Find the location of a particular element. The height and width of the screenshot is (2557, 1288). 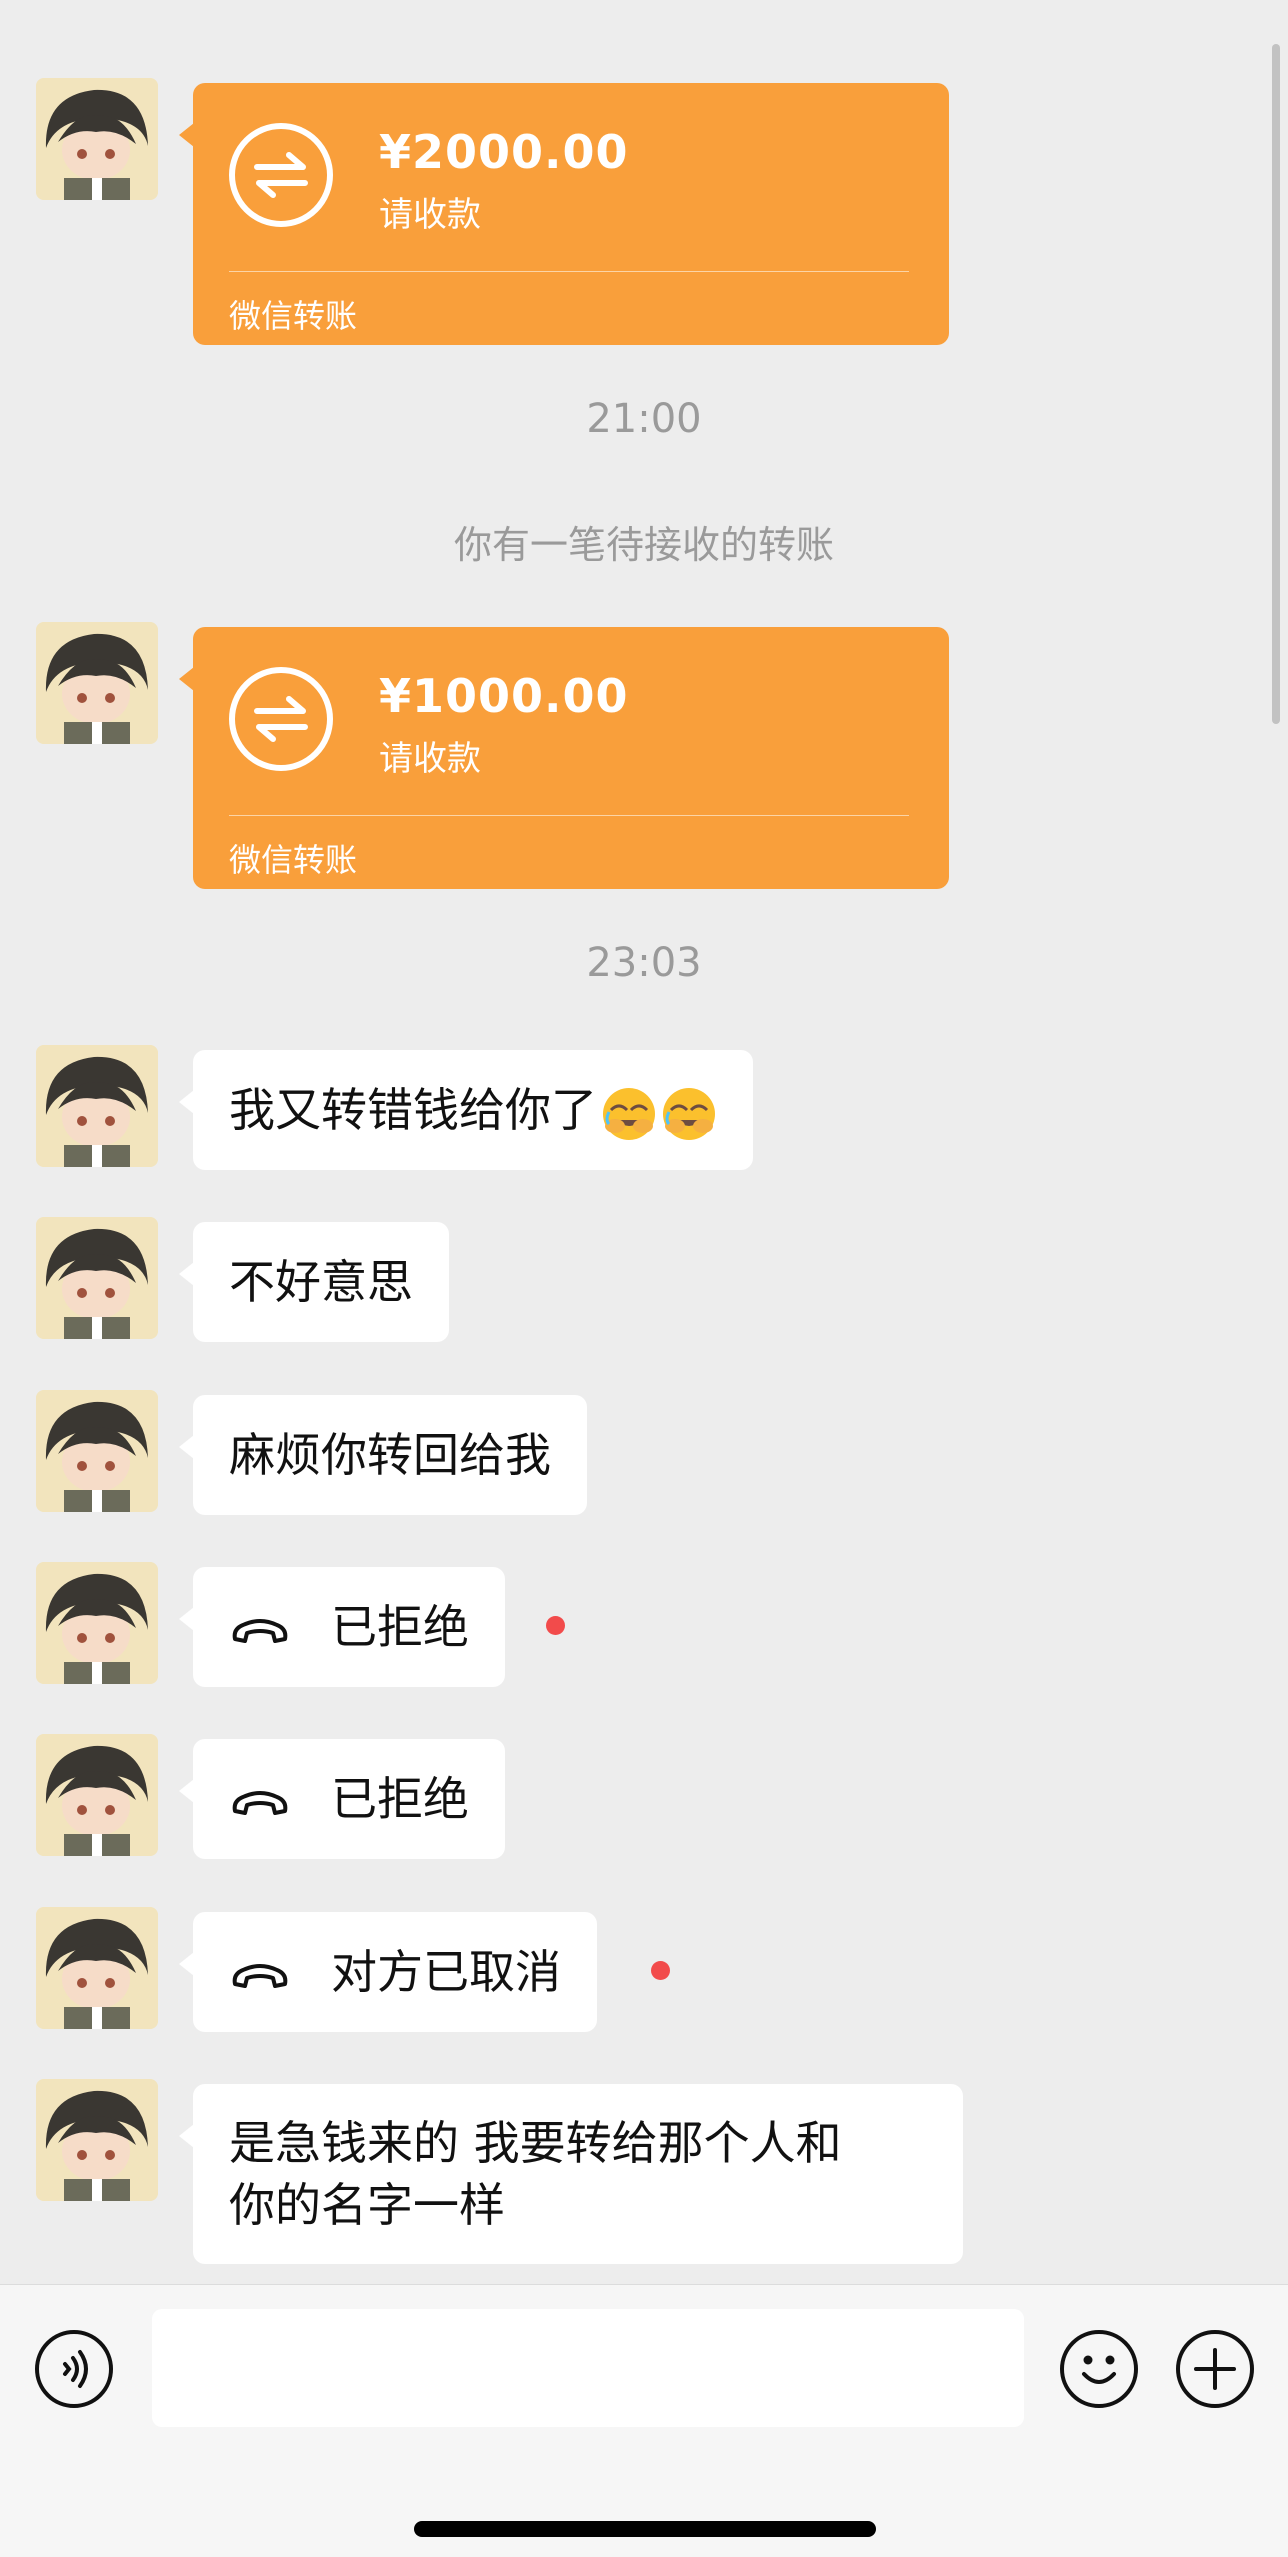

message-bubble: 是急钱来的 我要转给那个人和 你的名字一样 is located at coordinates (571, 2174).